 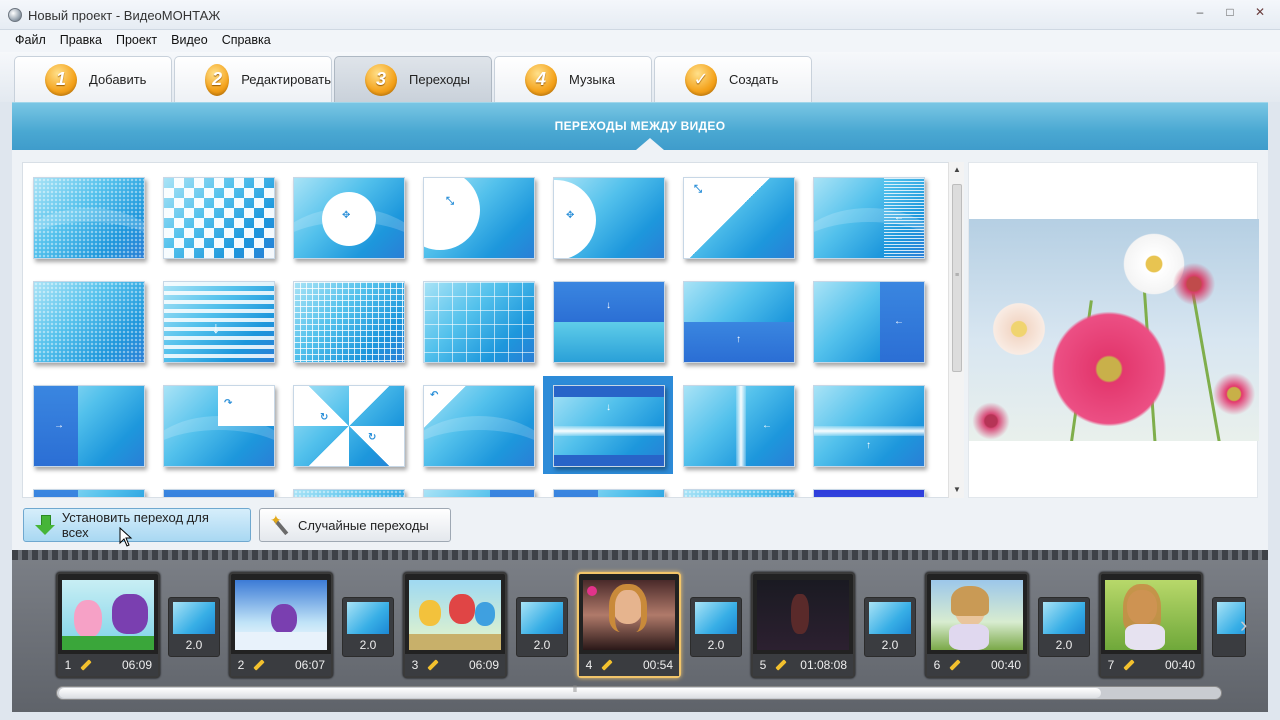 What do you see at coordinates (413, 79) in the screenshot?
I see `tab-transitions: 3 Переходы` at bounding box center [413, 79].